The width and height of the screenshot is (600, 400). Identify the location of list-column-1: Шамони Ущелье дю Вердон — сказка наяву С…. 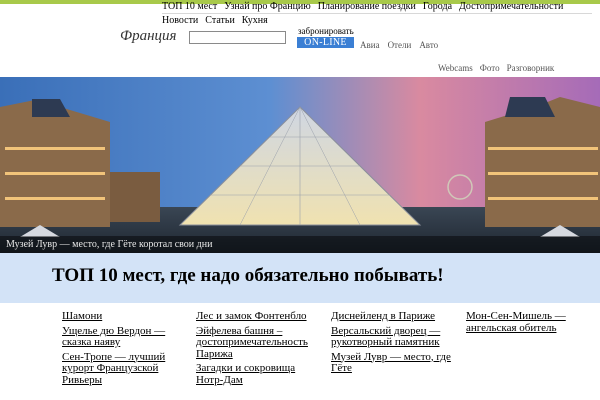
(124, 349).